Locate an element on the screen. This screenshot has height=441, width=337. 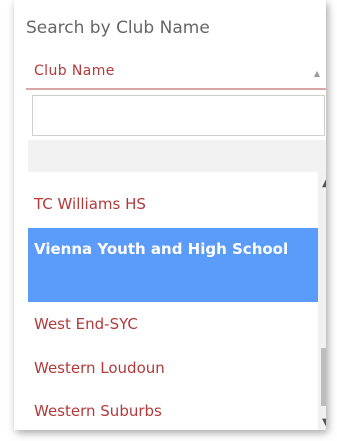
search-label: Search by Club Name is located at coordinates (118, 28).